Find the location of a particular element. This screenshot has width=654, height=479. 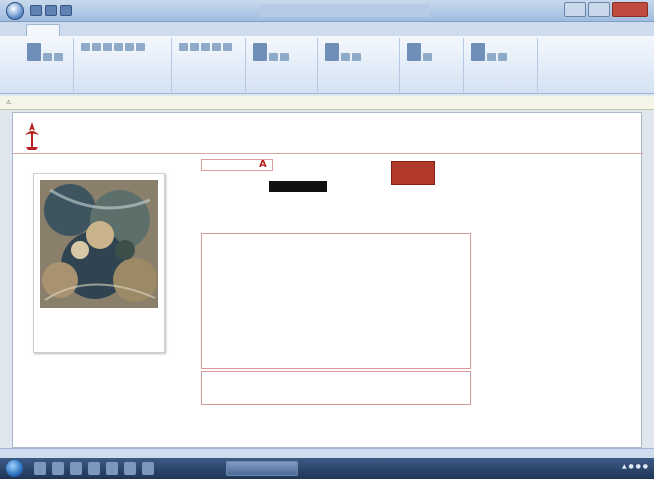

ribbon-tabs is located at coordinates (327, 29).